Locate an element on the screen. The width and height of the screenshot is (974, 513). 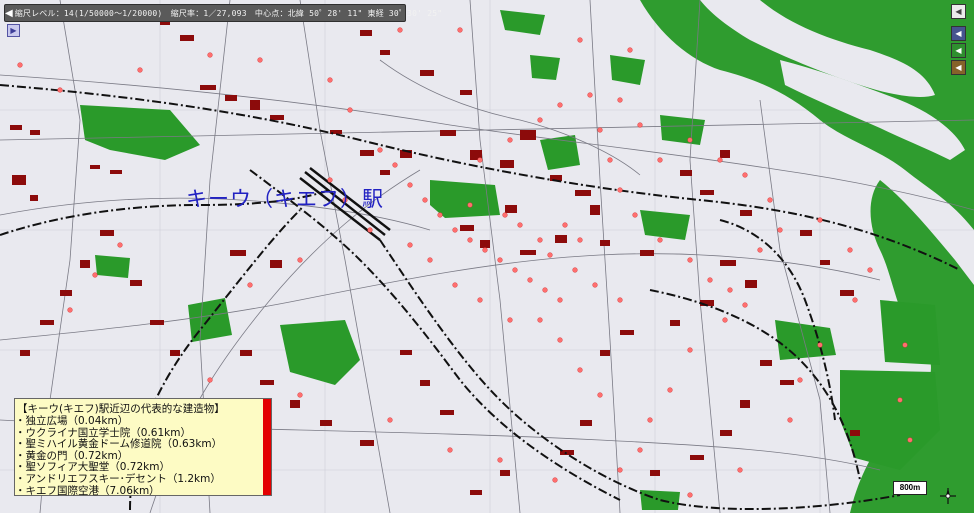
nav-back-button: ◀ is located at coordinates (958, 33).